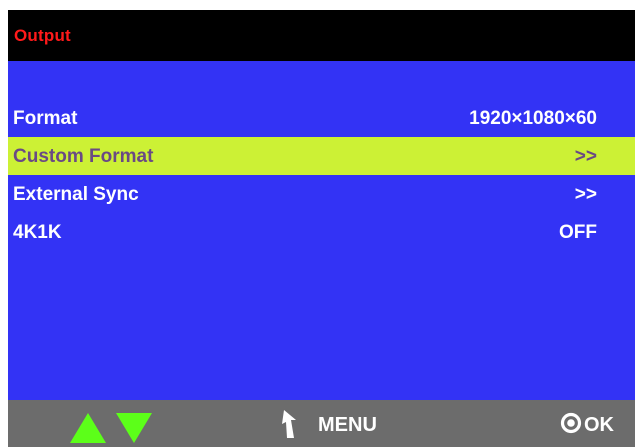  Describe the element at coordinates (571, 423) in the screenshot. I see `ring-dot-icon` at that location.